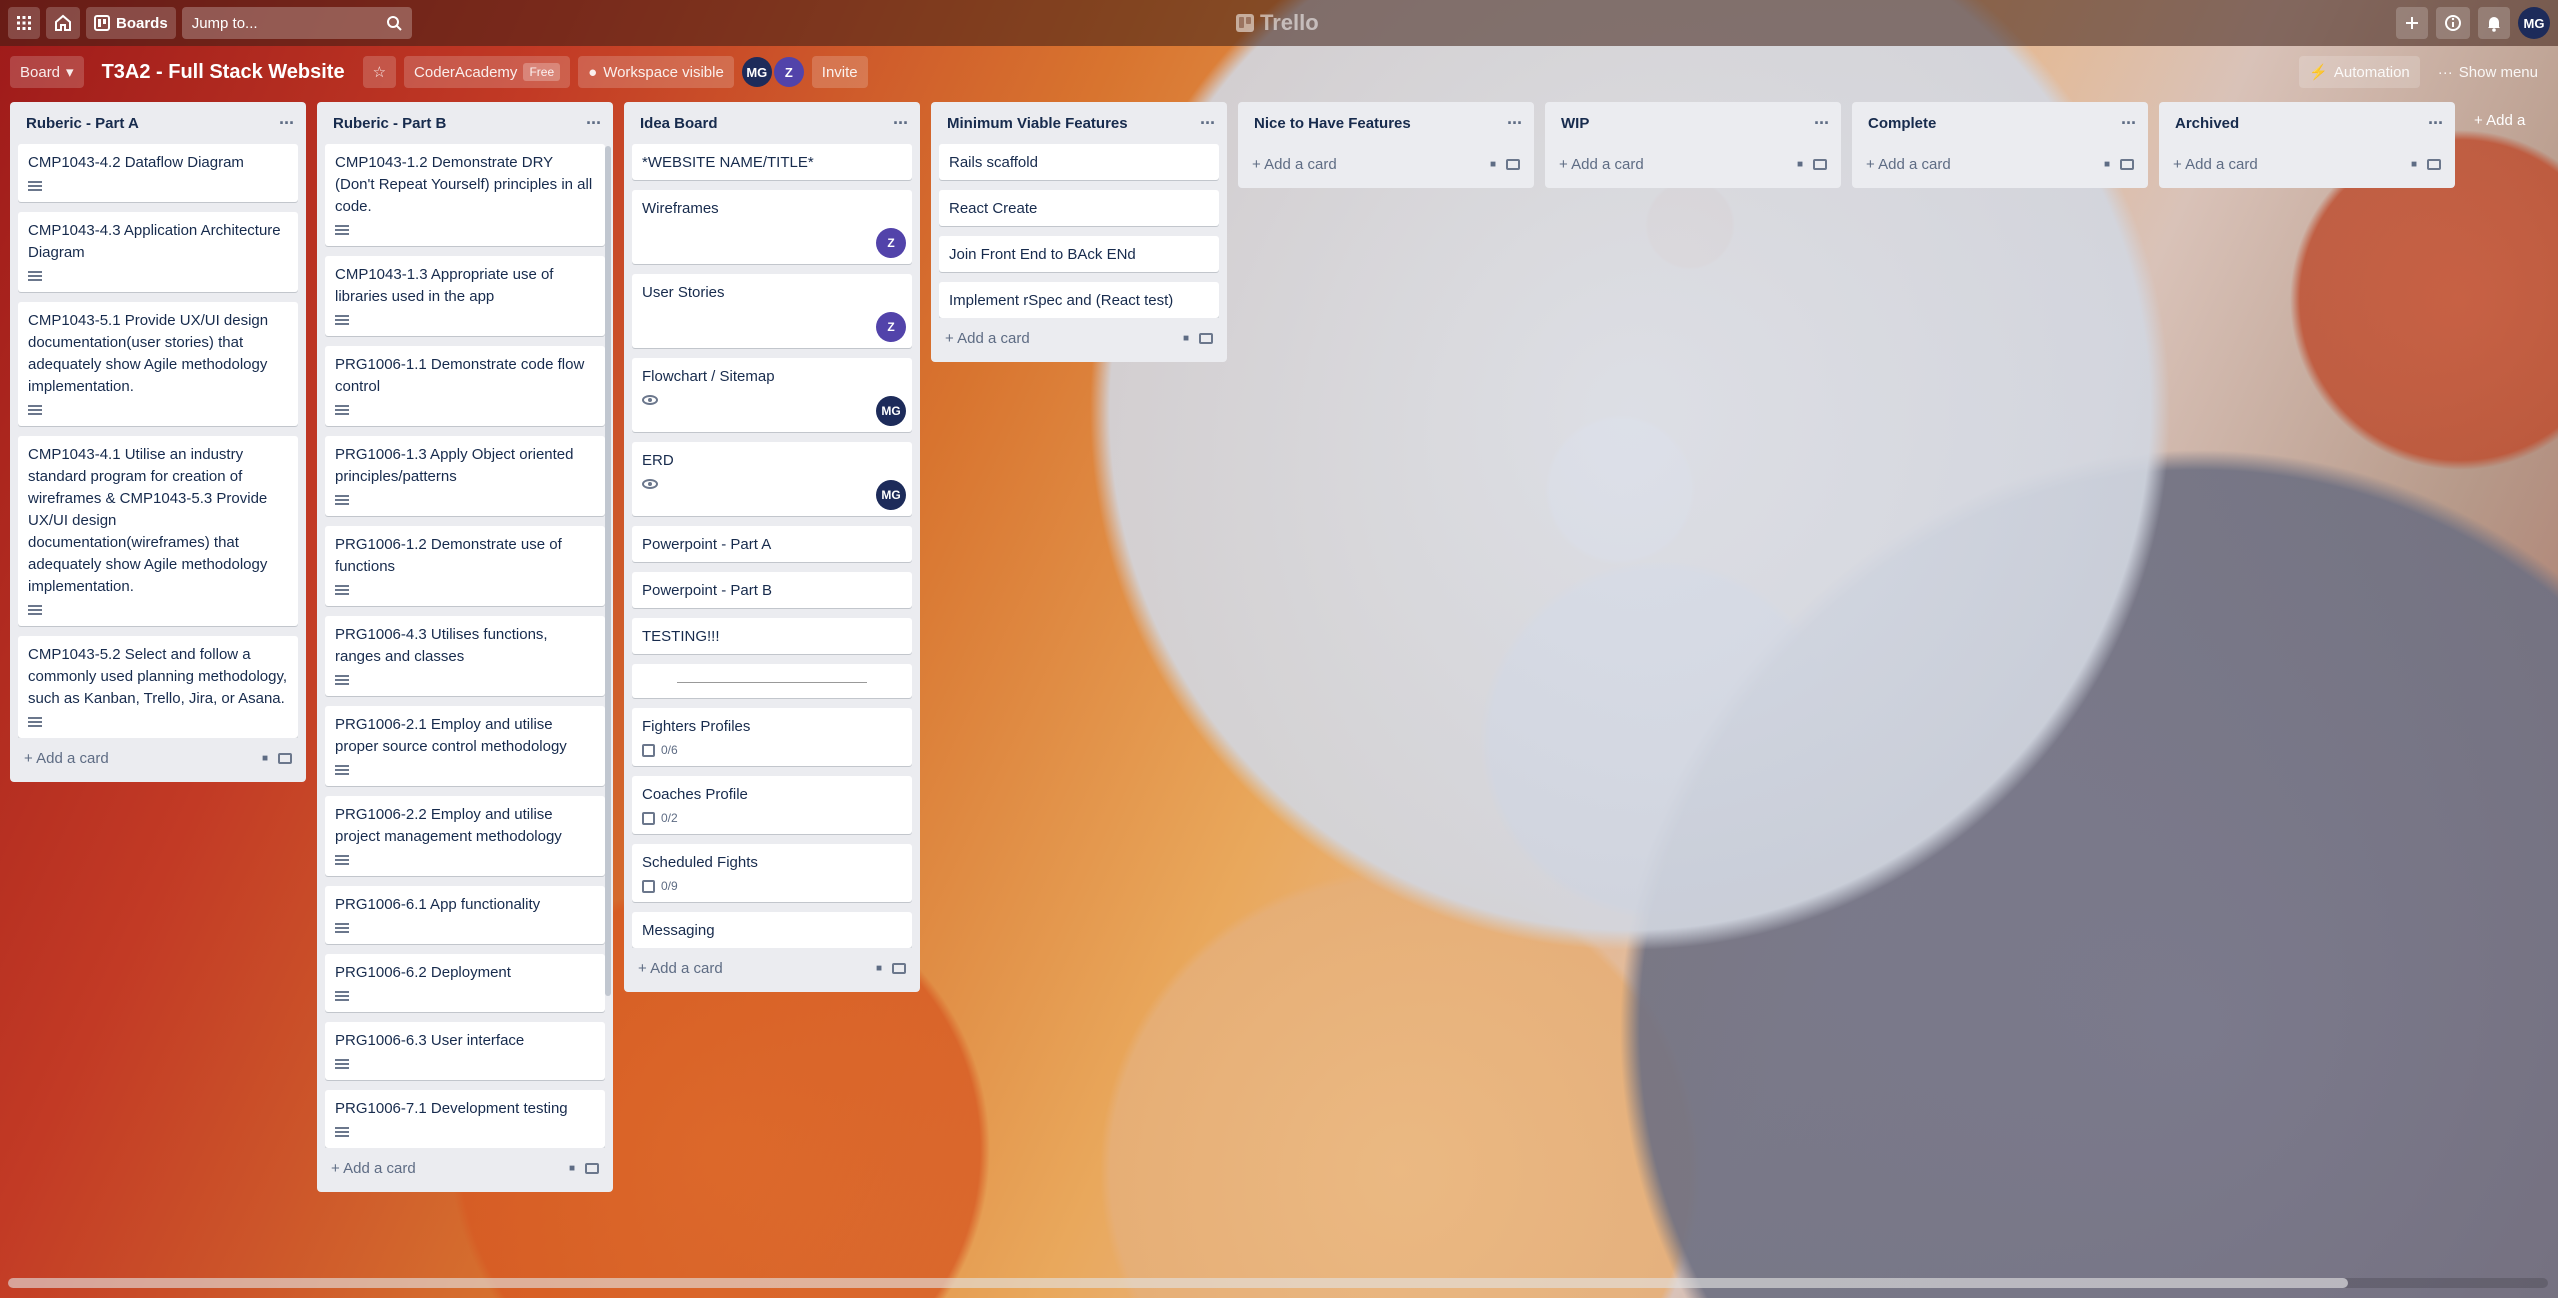 Image resolution: width=2558 pixels, height=1298 pixels. What do you see at coordinates (2534, 23) in the screenshot?
I see `user-avatar: MG` at bounding box center [2534, 23].